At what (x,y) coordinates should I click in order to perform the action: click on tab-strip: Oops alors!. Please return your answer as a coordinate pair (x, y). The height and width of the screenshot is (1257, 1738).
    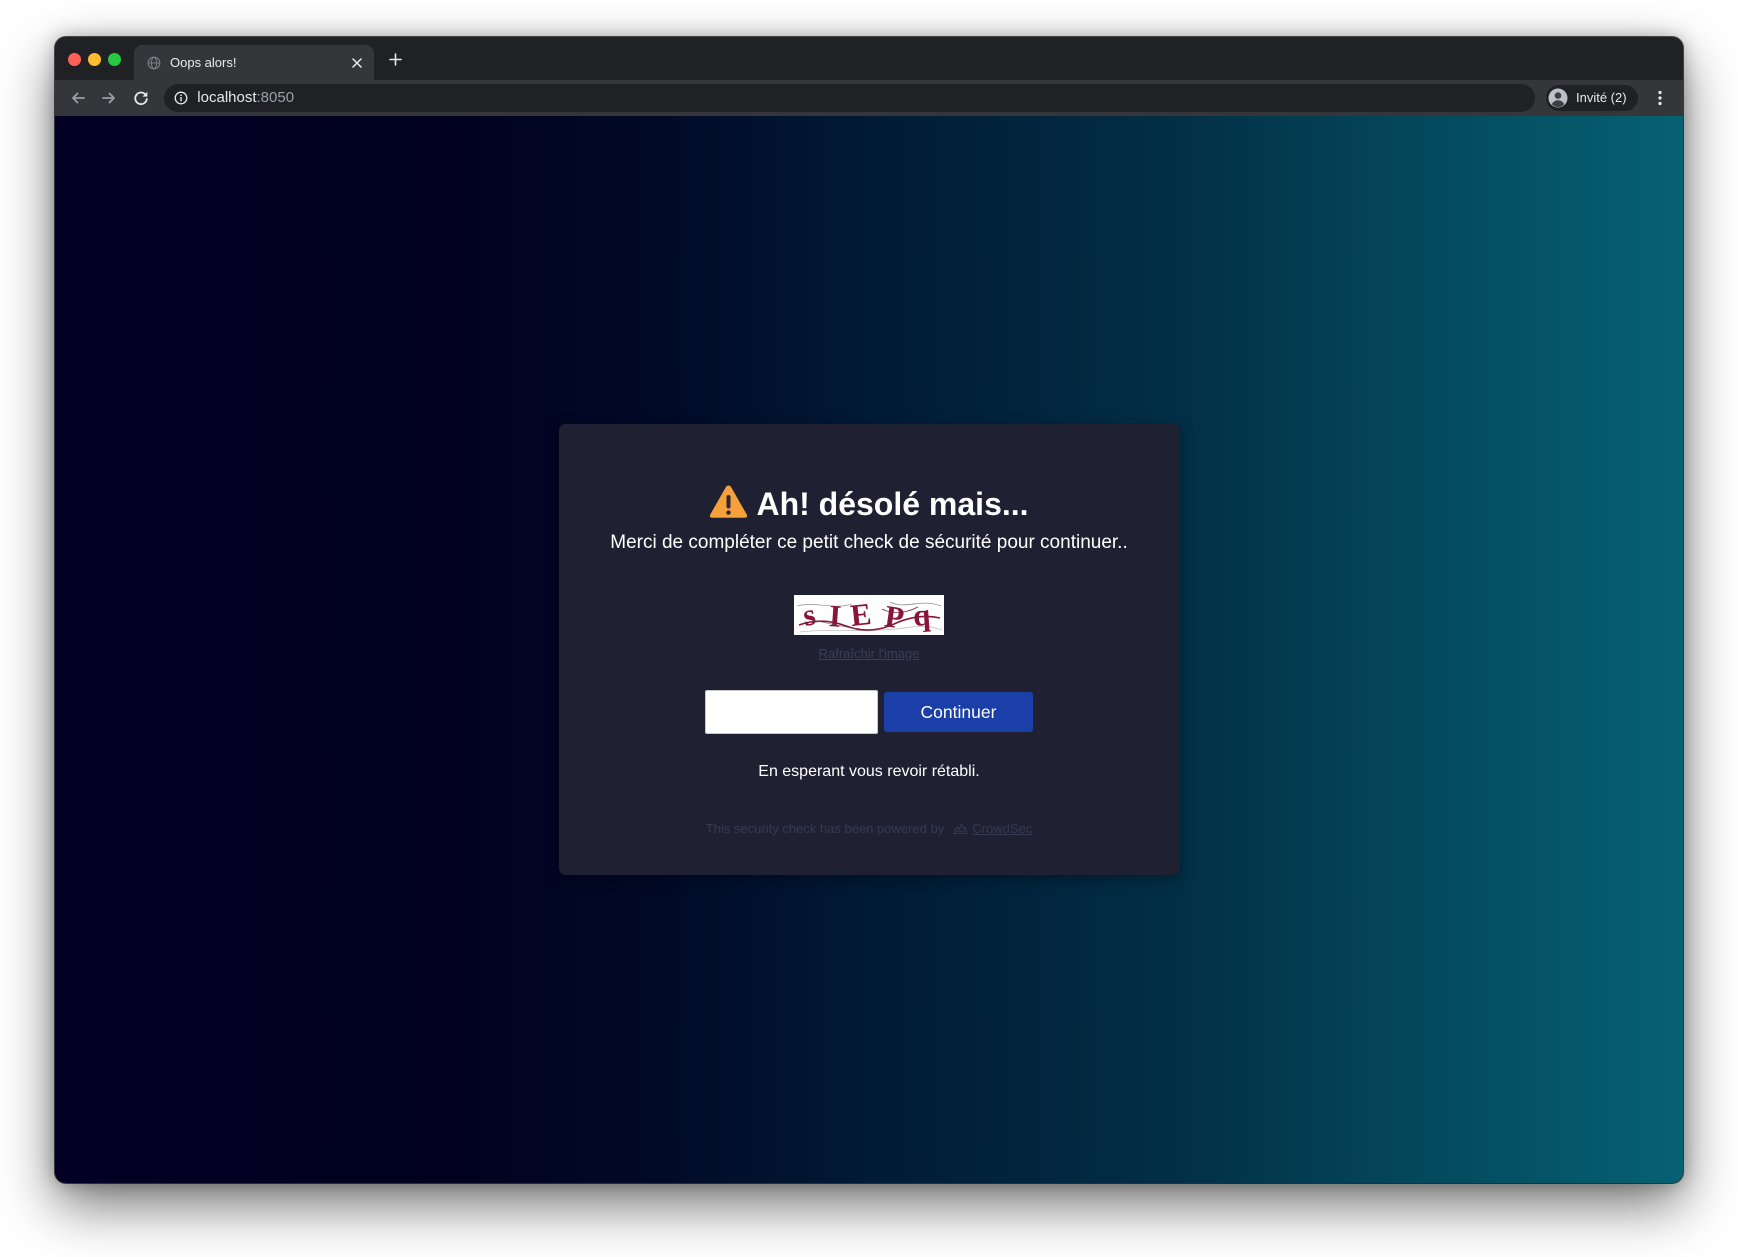
    Looking at the image, I should click on (869, 58).